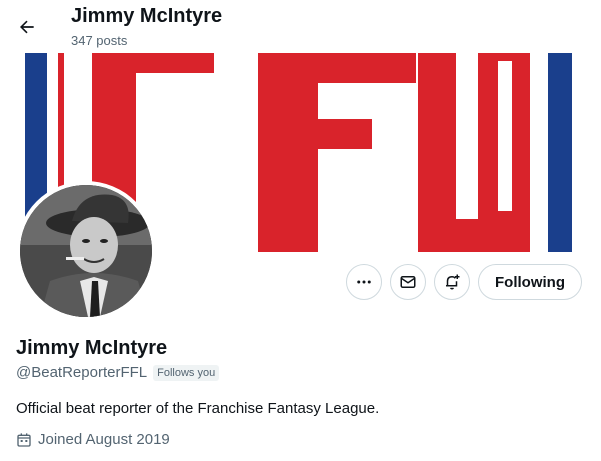 This screenshot has width=601, height=461. What do you see at coordinates (82, 372) in the screenshot?
I see `profile-handle: @BeatReporterFFL` at bounding box center [82, 372].